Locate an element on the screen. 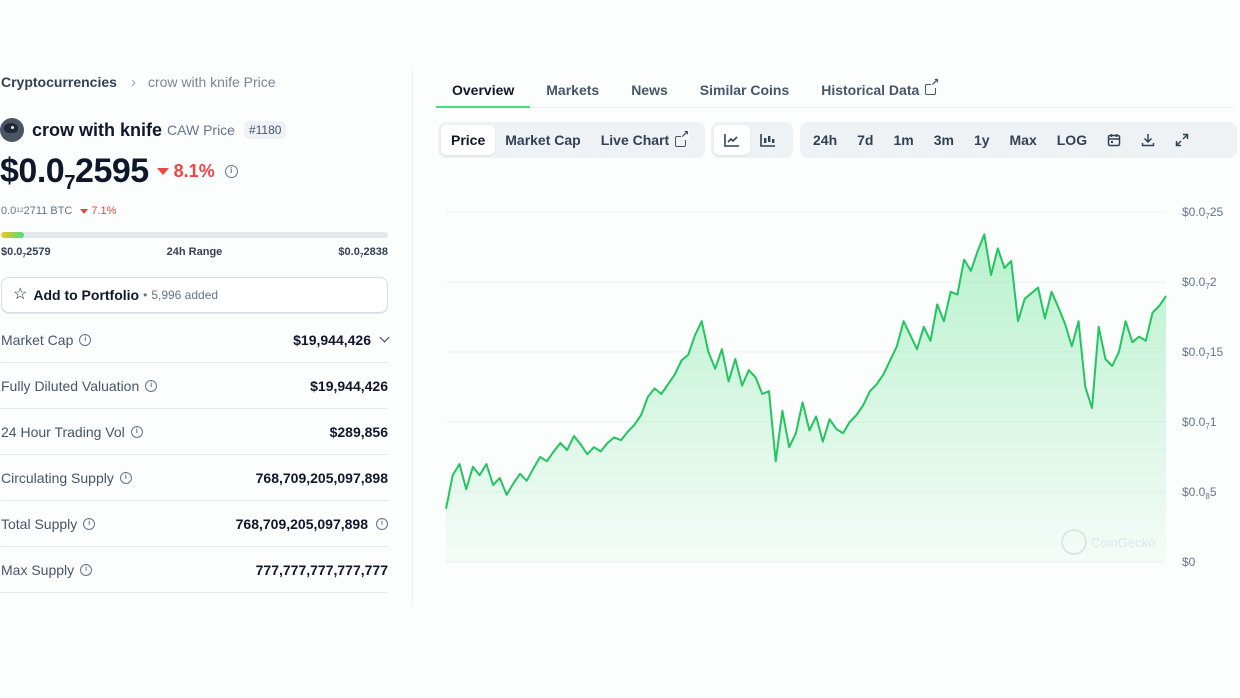  y-tick-prefix: $0 is located at coordinates (1189, 562).